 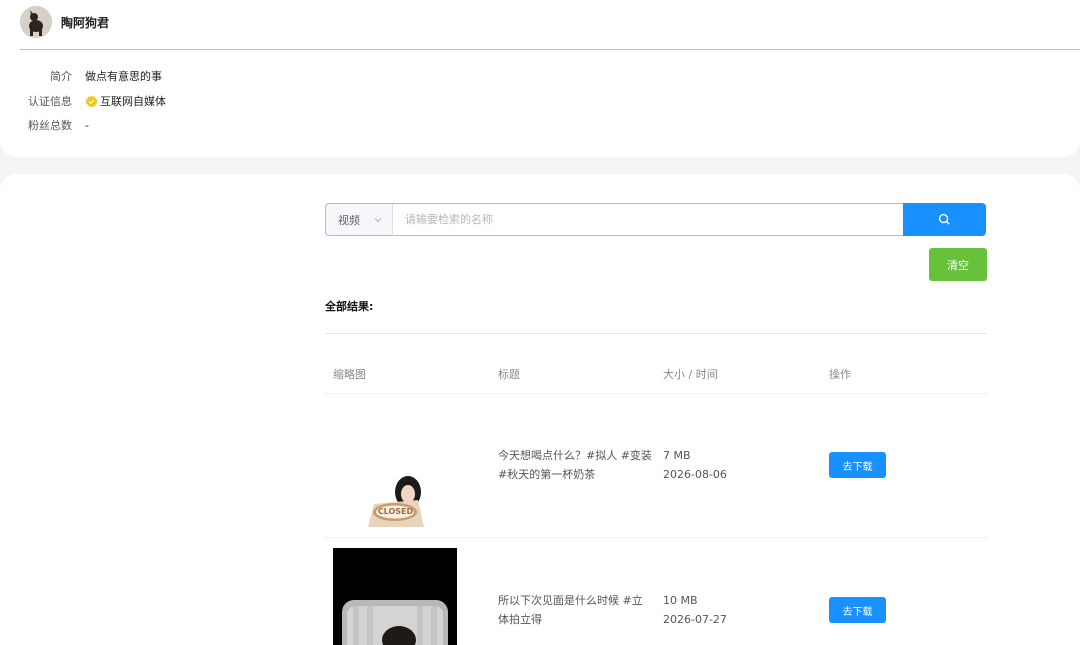 What do you see at coordinates (349, 374) in the screenshot?
I see `column-header-thumbnail: 缩略图` at bounding box center [349, 374].